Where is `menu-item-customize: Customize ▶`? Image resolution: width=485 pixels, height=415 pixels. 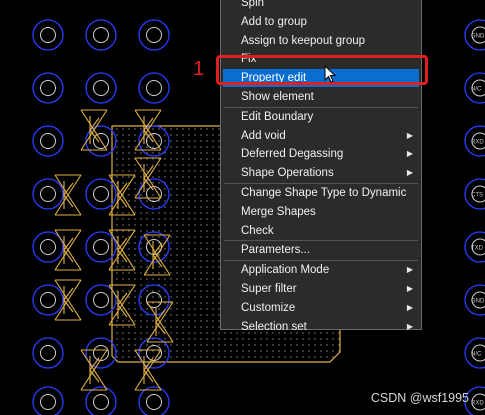 menu-item-customize: Customize ▶ is located at coordinates (321, 308).